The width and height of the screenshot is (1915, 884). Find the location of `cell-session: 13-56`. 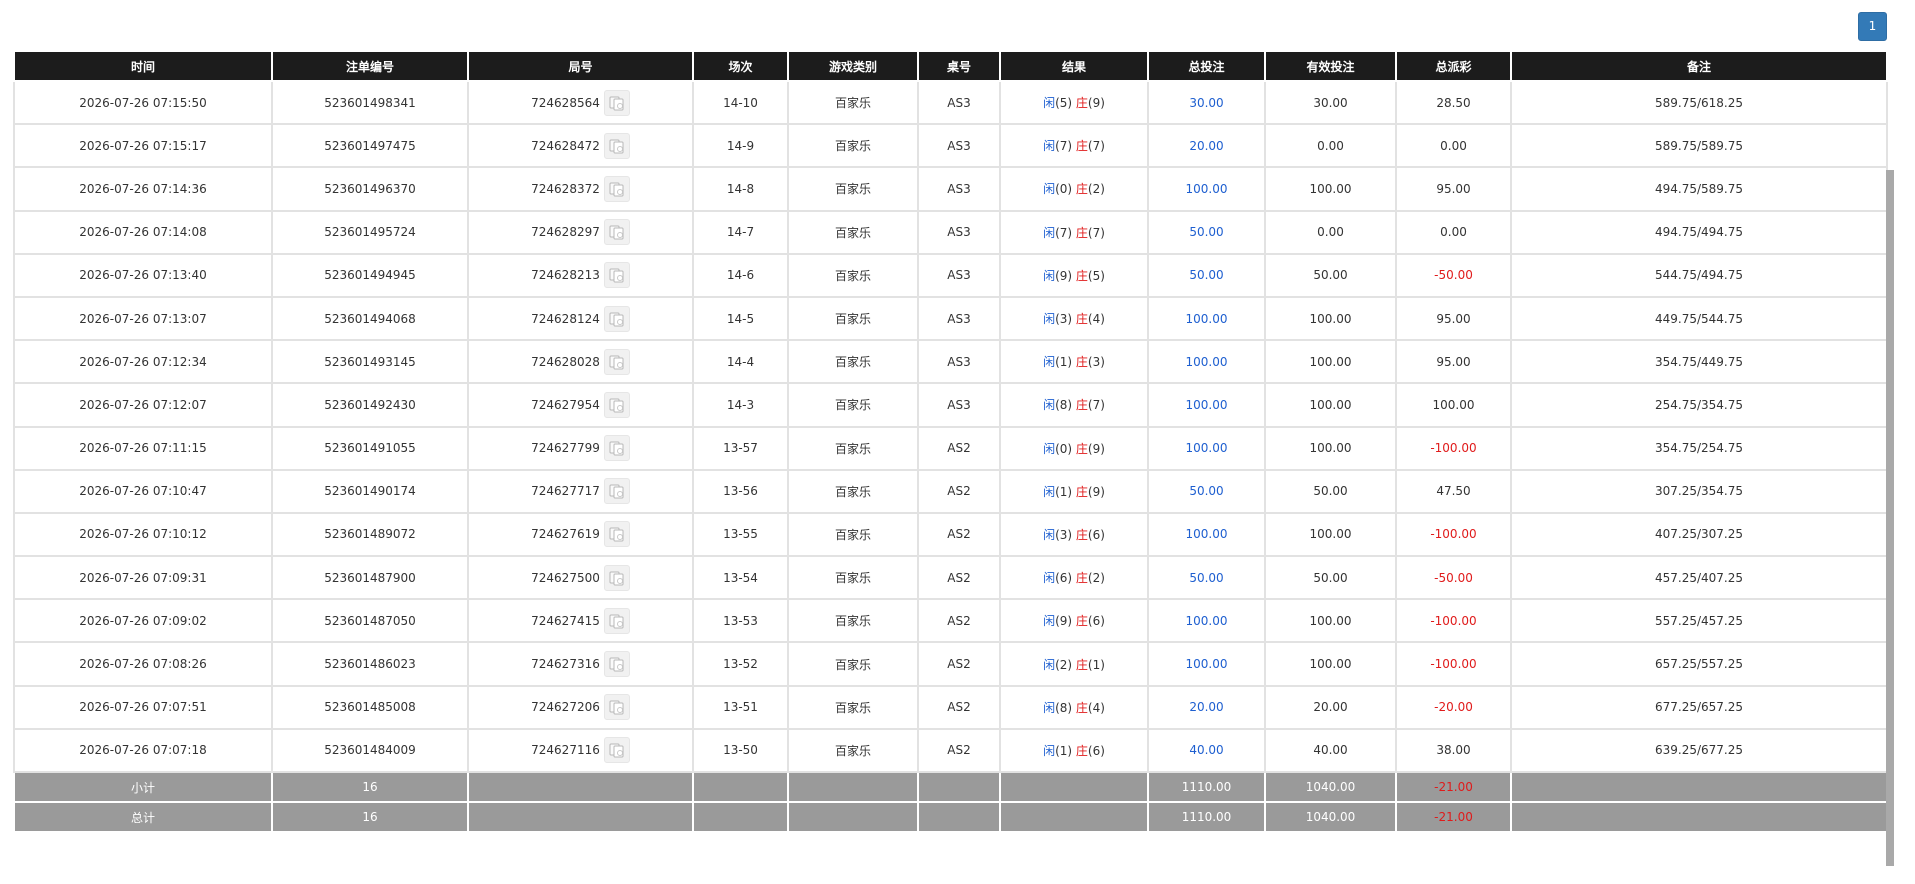

cell-session: 13-56 is located at coordinates (740, 491).